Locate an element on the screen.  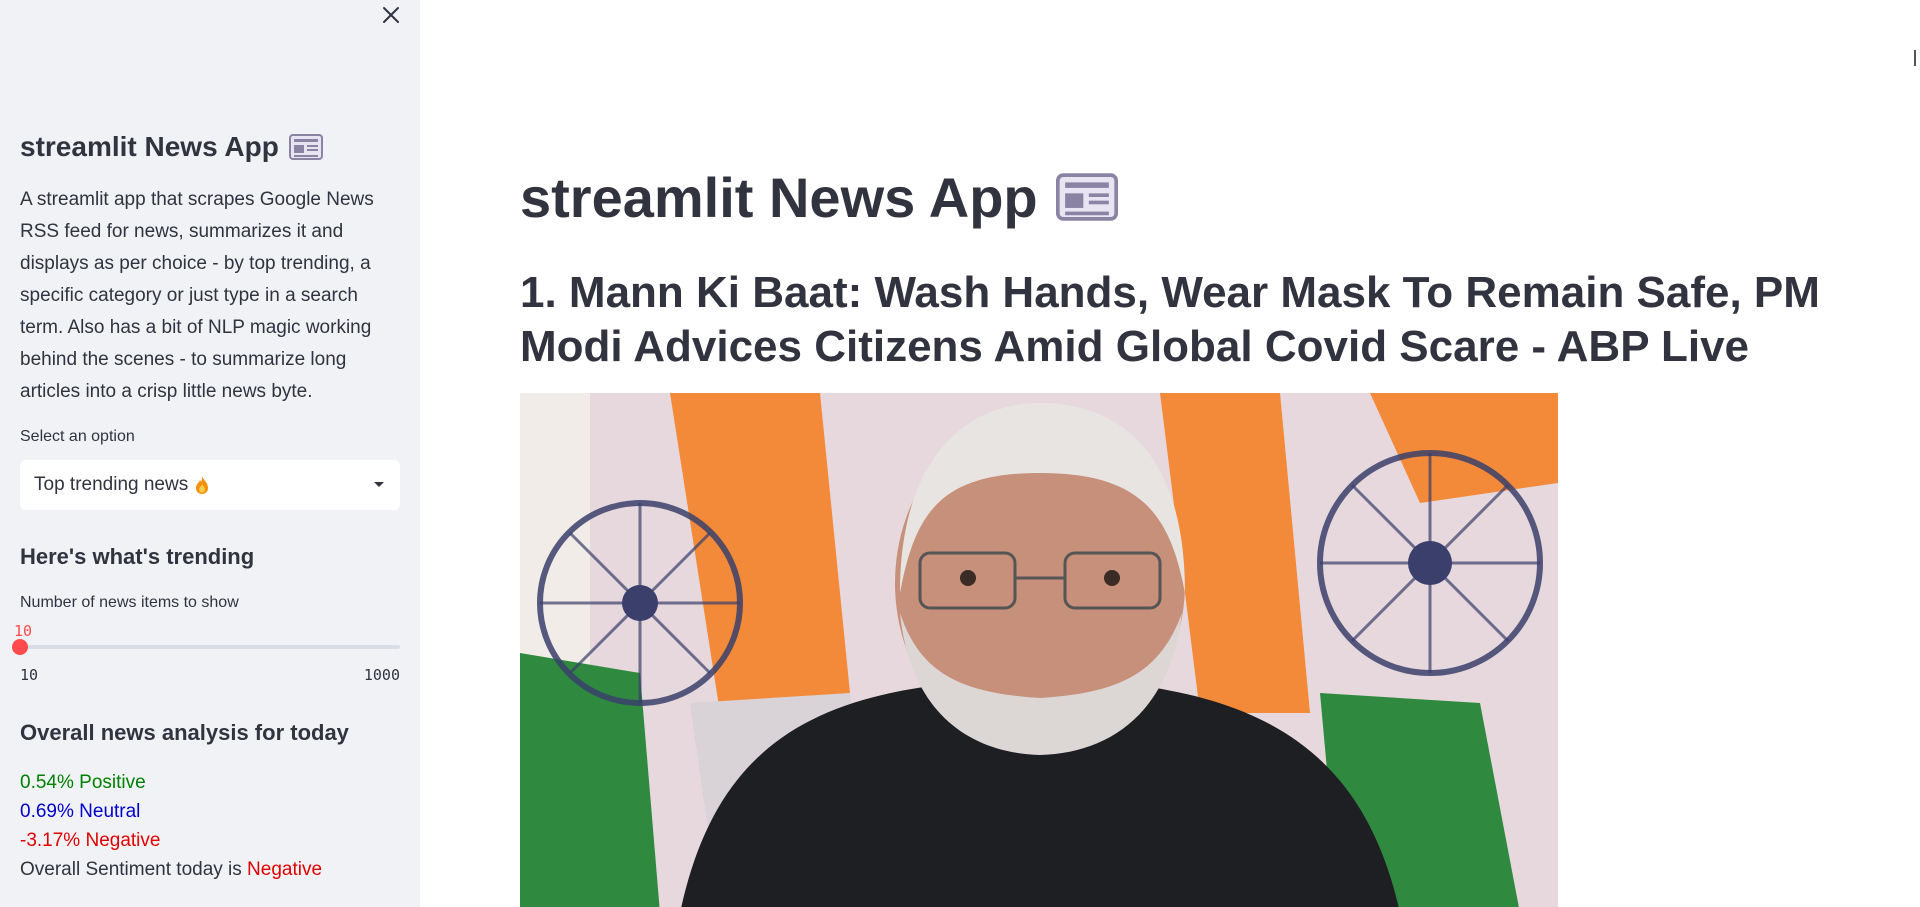
sidebar-title-text: streamlit News App is located at coordinates (149, 146).